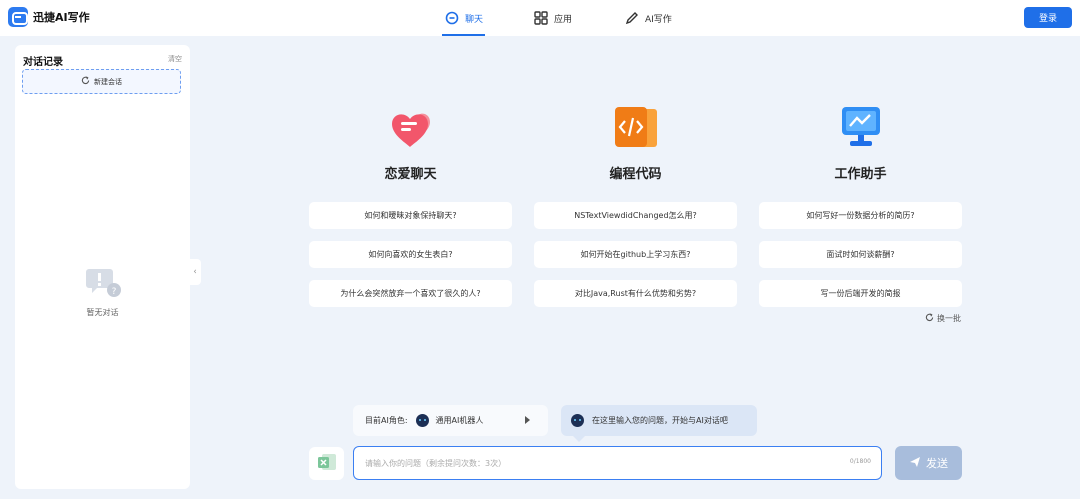 The height and width of the screenshot is (499, 1080). What do you see at coordinates (658, 19) in the screenshot?
I see `tab-ai-writing-label: AI写作` at bounding box center [658, 19].